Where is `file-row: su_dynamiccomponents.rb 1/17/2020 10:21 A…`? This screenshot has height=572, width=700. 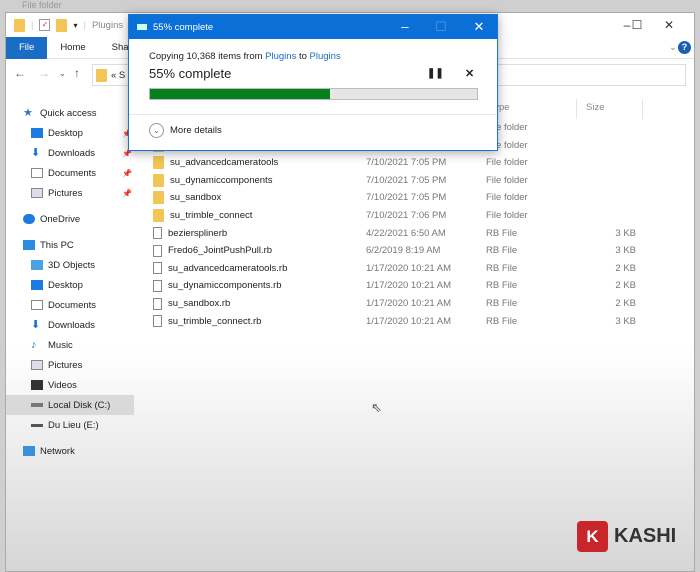
file-row: su_dynamiccomponents.rb 1/17/2020 10:21 A… is located at coordinates (401, 285).